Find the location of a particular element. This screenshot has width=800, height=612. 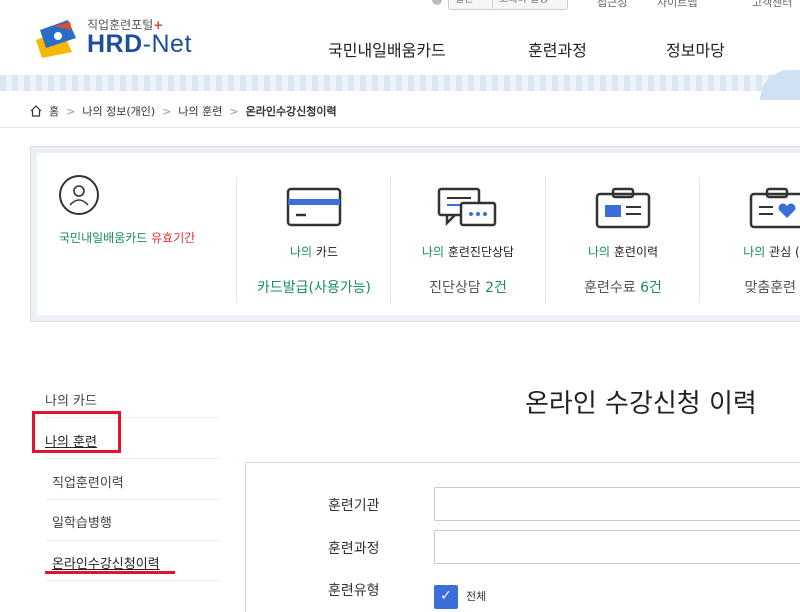

nav-info: 정보마당 is located at coordinates (695, 49).